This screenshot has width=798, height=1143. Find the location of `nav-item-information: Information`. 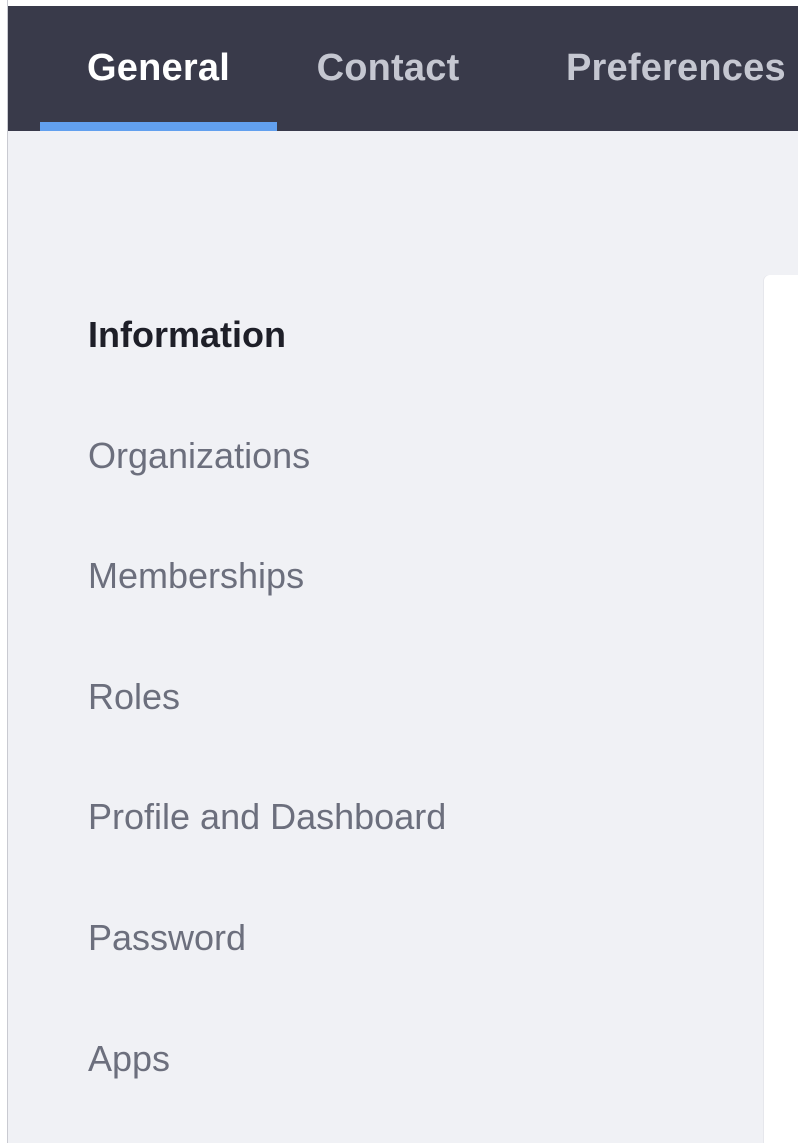

nav-item-information: Information is located at coordinates (187, 335).